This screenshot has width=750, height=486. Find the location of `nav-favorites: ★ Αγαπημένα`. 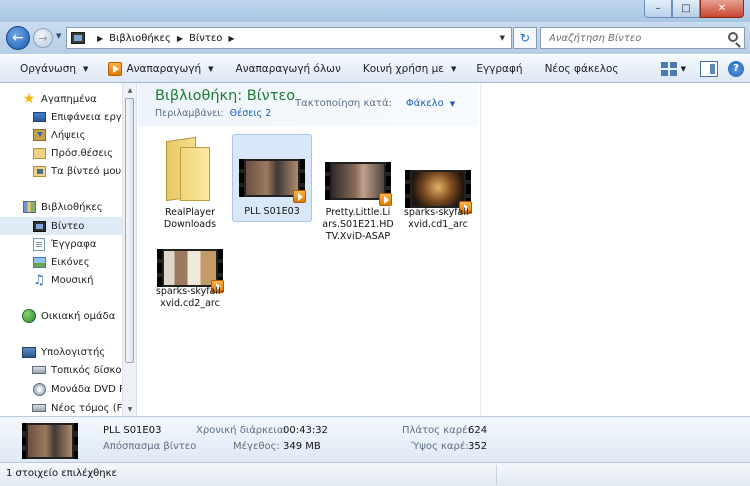

nav-favorites: ★ Αγαπημένα is located at coordinates (61, 99).